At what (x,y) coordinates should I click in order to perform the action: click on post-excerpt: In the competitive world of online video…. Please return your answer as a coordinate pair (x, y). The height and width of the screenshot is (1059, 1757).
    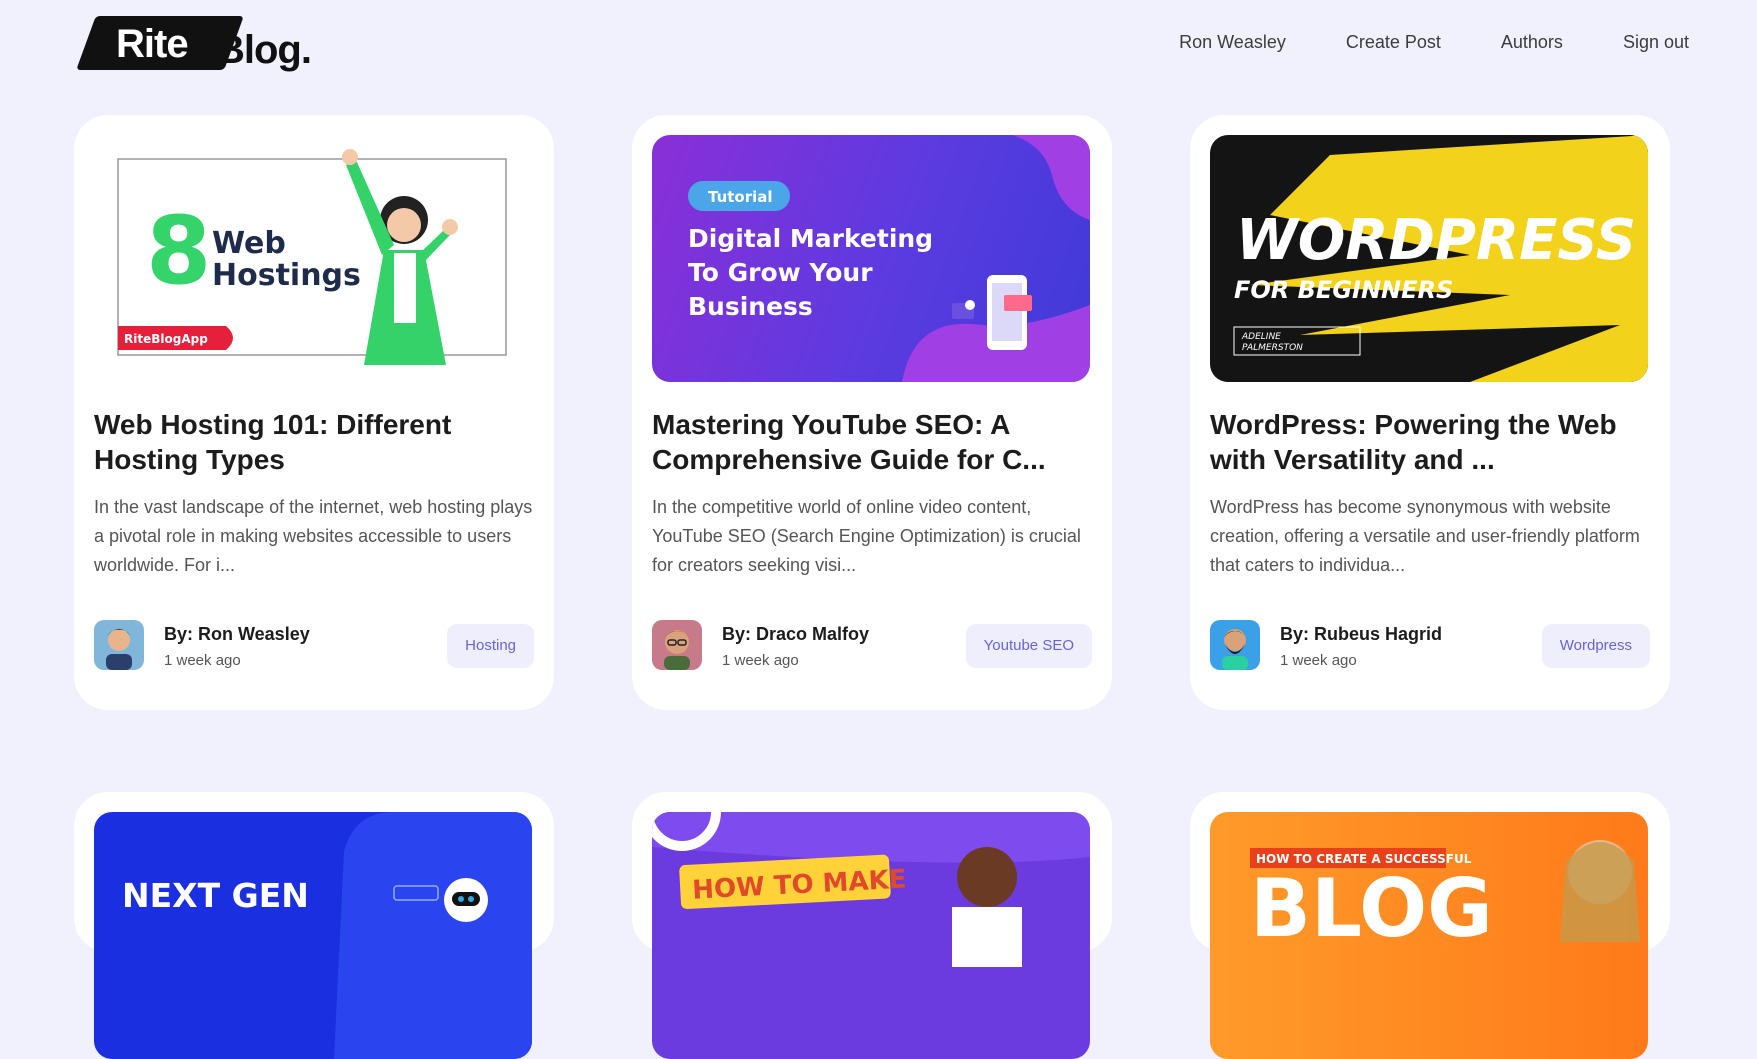
    Looking at the image, I should click on (866, 536).